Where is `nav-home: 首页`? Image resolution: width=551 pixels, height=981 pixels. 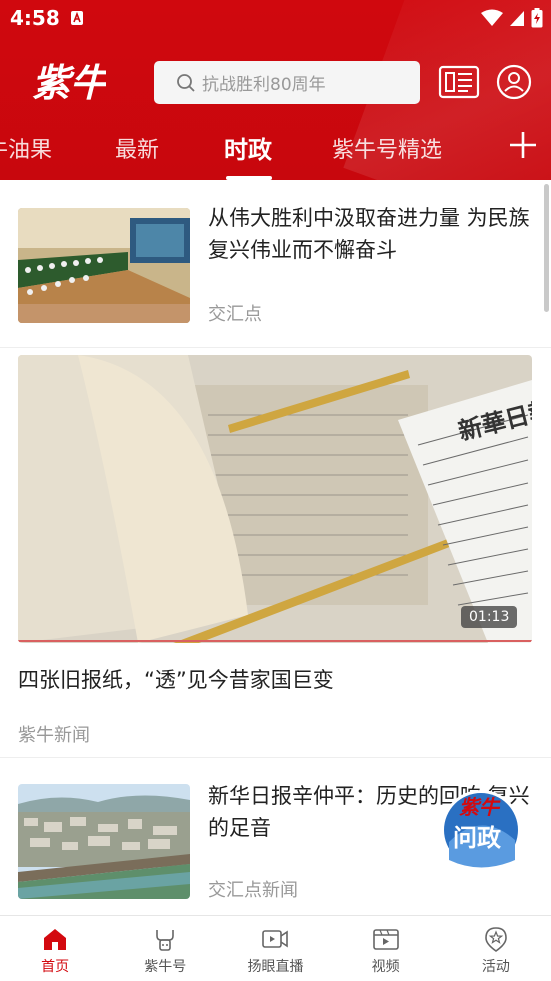
nav-home: 首页 is located at coordinates (55, 948).